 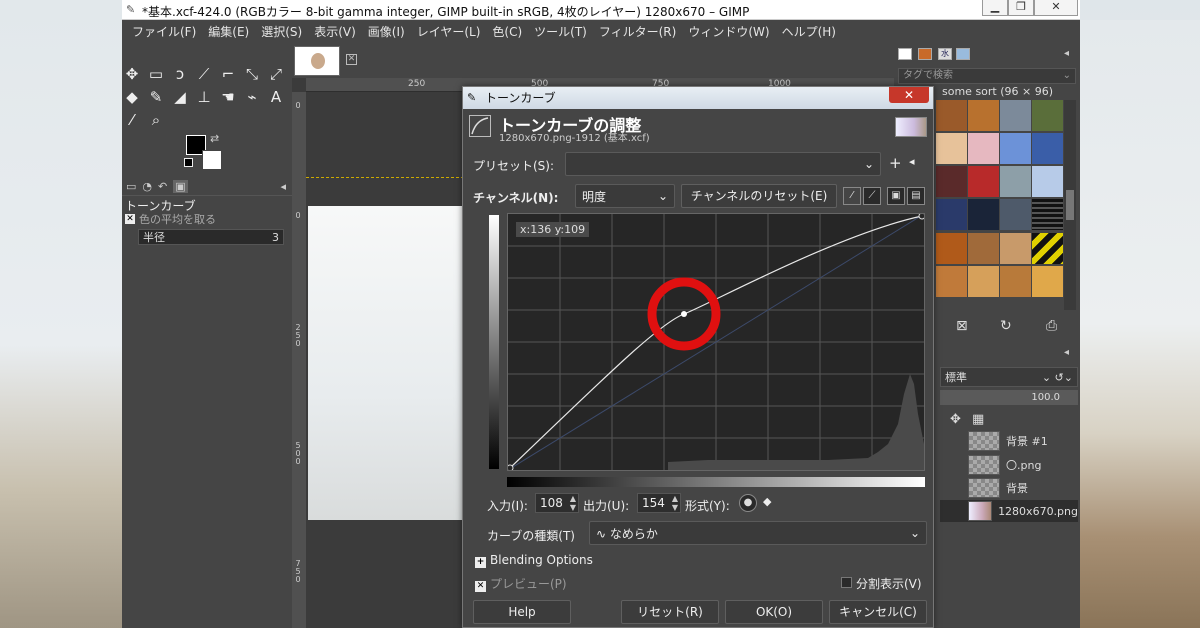 I want to click on menu-image: 画像(I), so click(x=386, y=31).